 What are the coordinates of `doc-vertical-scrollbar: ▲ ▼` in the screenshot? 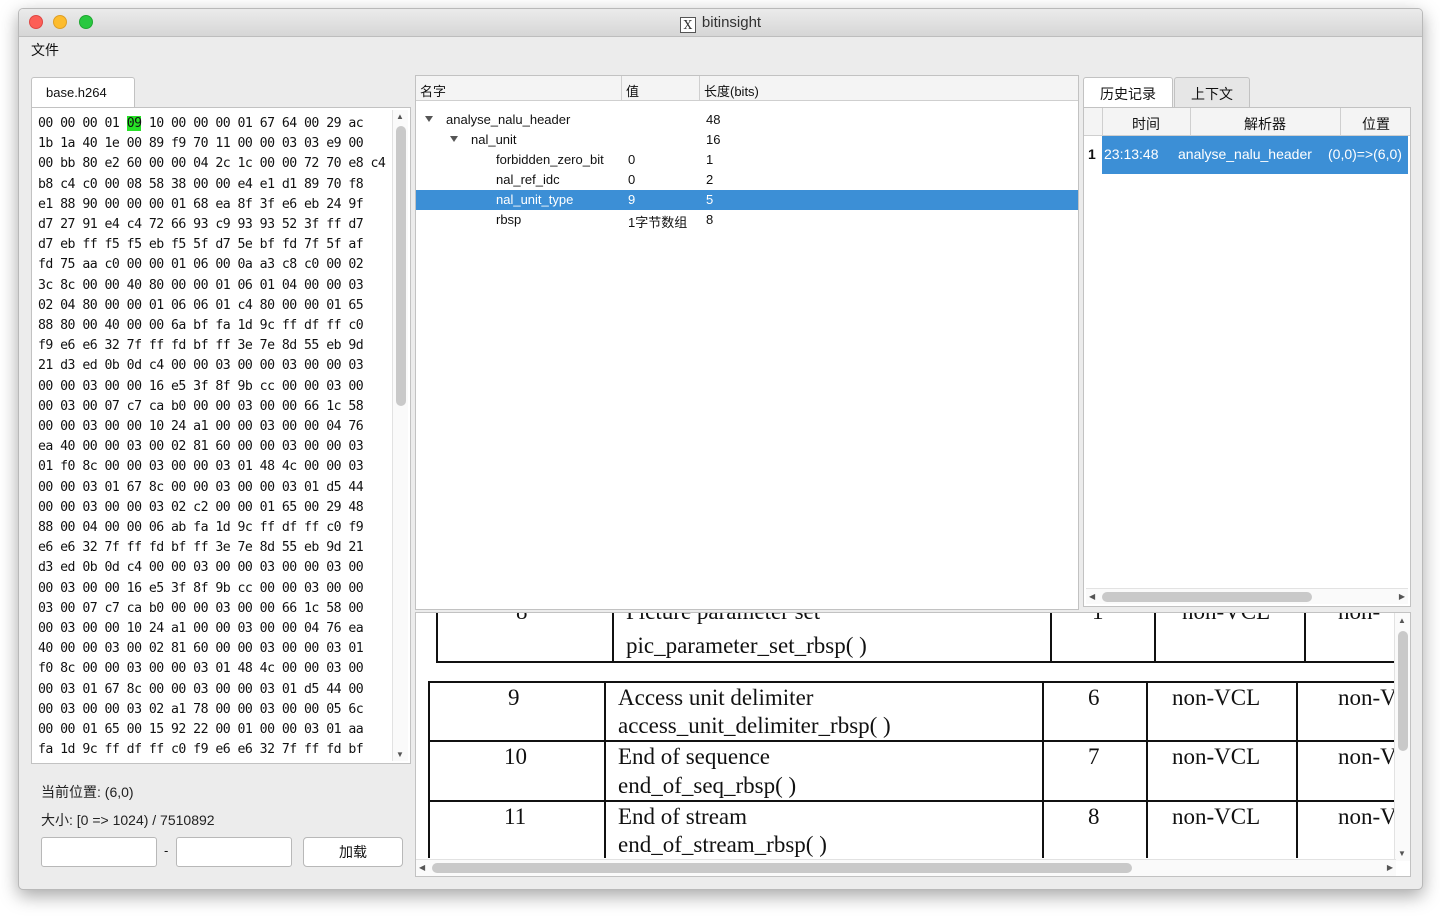 It's located at (1402, 737).